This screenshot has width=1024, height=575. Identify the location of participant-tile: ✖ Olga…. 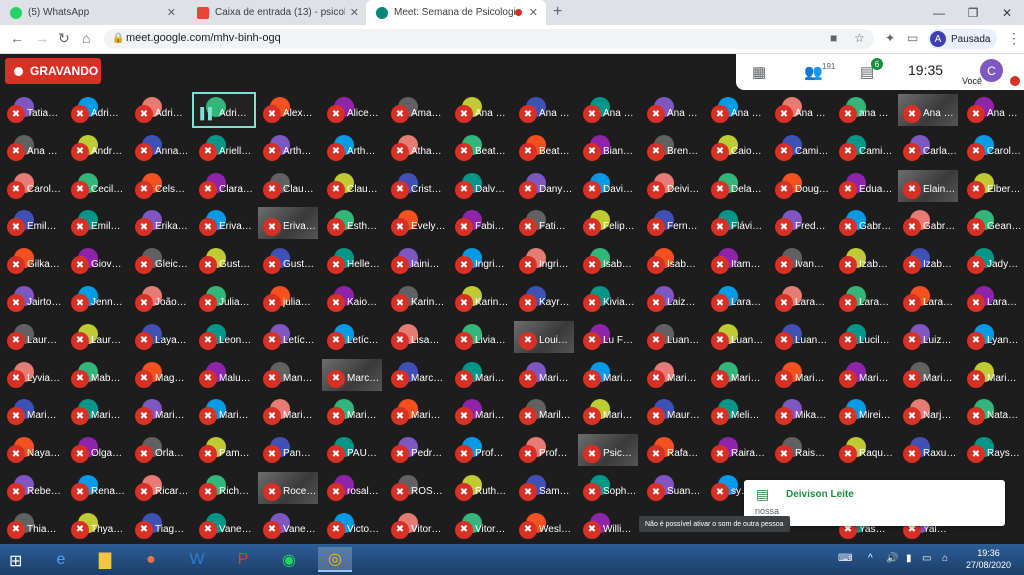
(96, 450).